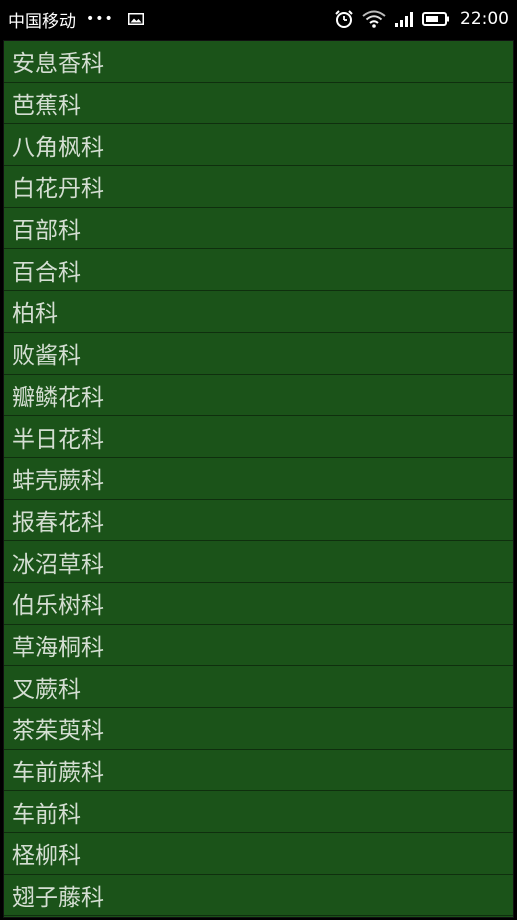 This screenshot has width=517, height=920. What do you see at coordinates (100, 19) in the screenshot?
I see `more-notifications-dots: •••` at bounding box center [100, 19].